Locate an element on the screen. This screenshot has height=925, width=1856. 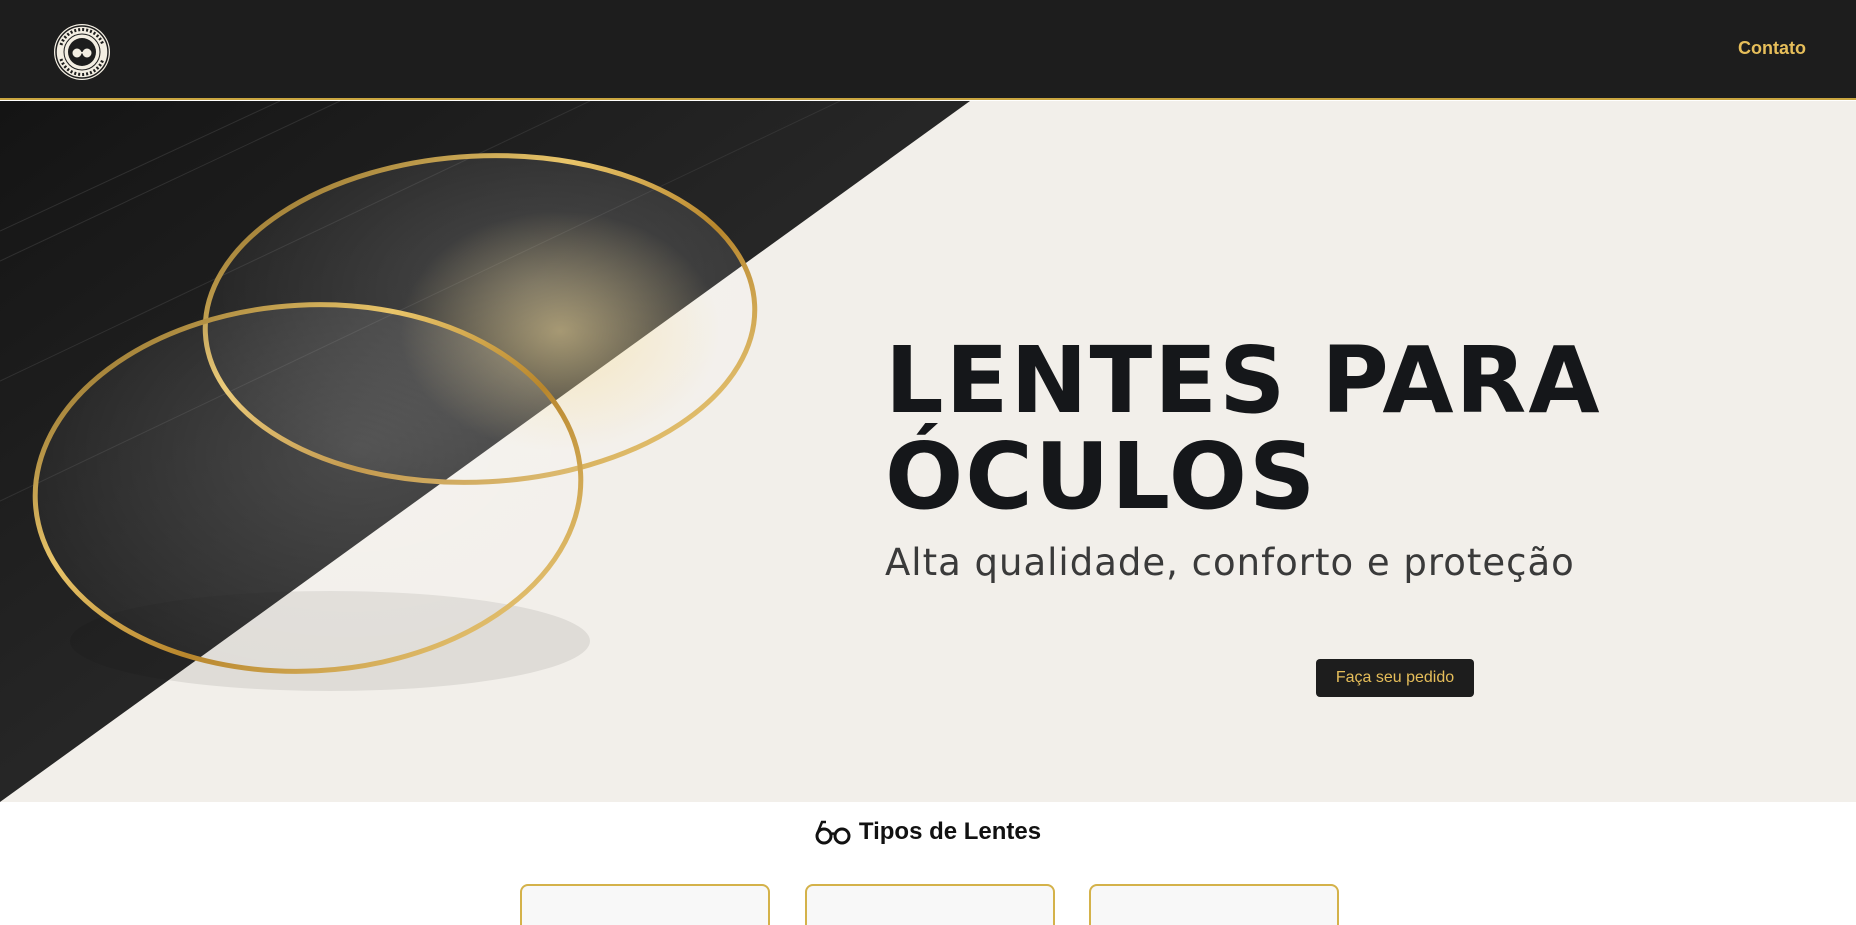
glasses-icon is located at coordinates (833, 832).